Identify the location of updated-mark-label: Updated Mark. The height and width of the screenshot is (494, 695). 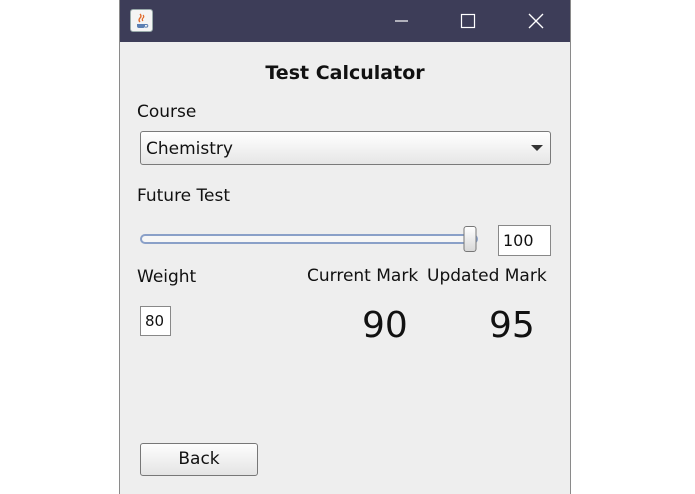
(487, 276).